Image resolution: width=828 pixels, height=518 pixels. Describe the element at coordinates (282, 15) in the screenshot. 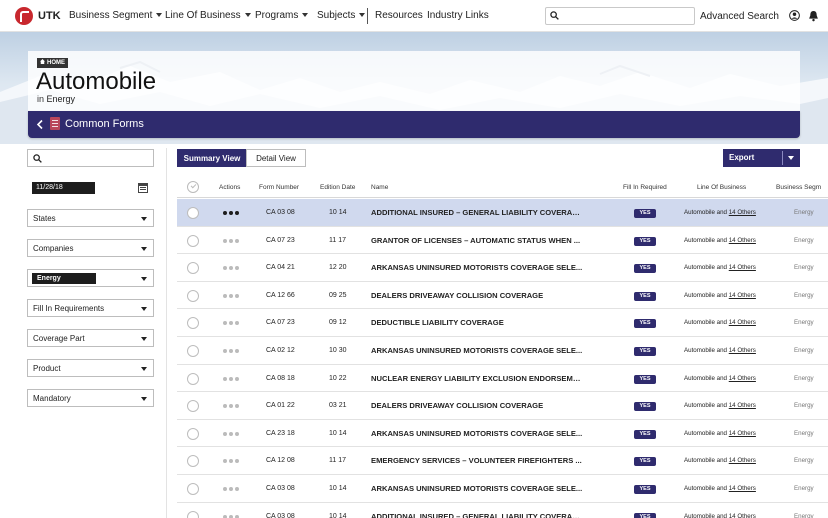

I see `nav-programs: Programs` at that location.